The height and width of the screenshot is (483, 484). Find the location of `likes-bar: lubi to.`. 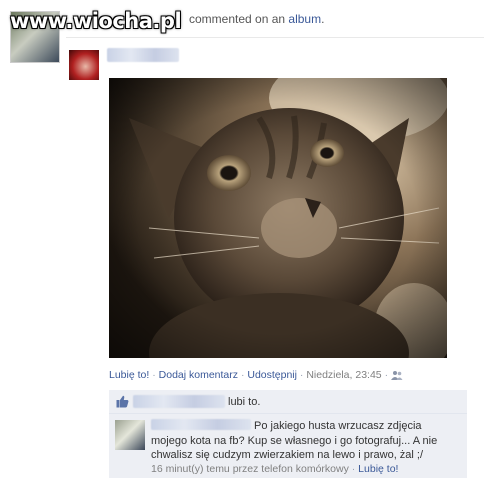

likes-bar: lubi to. is located at coordinates (288, 402).